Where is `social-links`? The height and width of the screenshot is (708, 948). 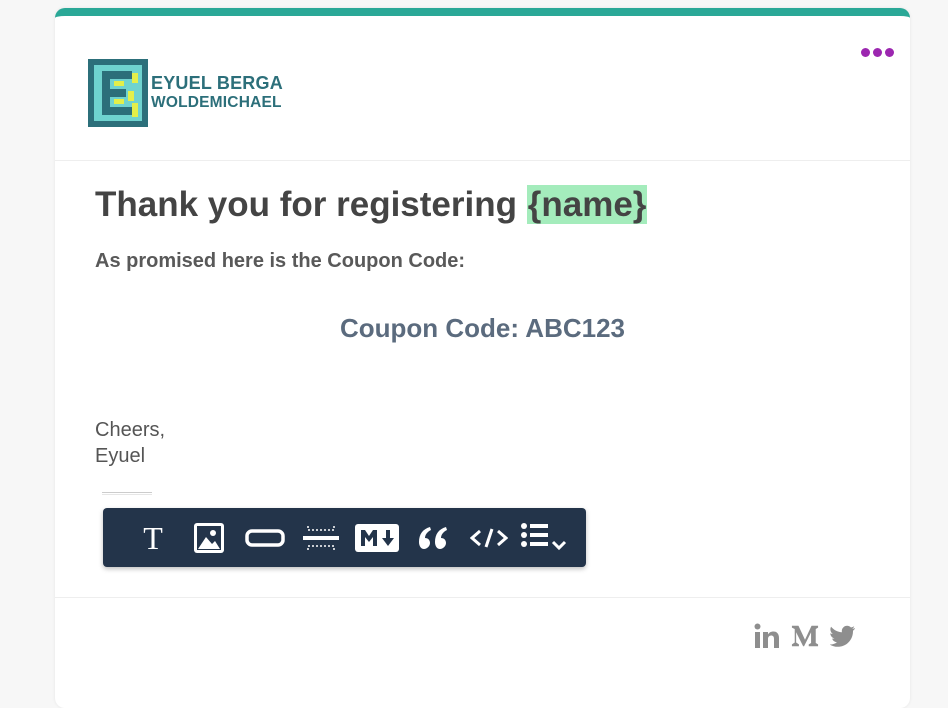
social-links is located at coordinates (805, 636).